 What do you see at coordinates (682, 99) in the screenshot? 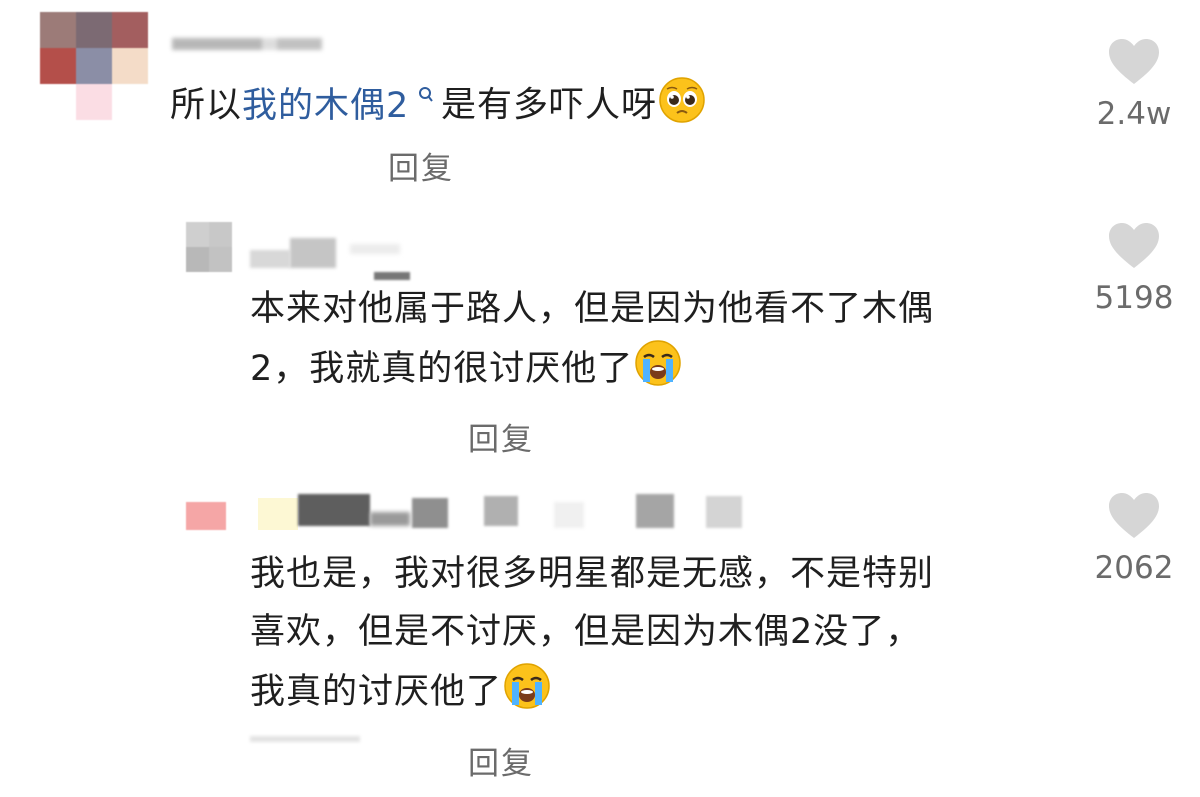
I see `pleading-face-emoji` at bounding box center [682, 99].